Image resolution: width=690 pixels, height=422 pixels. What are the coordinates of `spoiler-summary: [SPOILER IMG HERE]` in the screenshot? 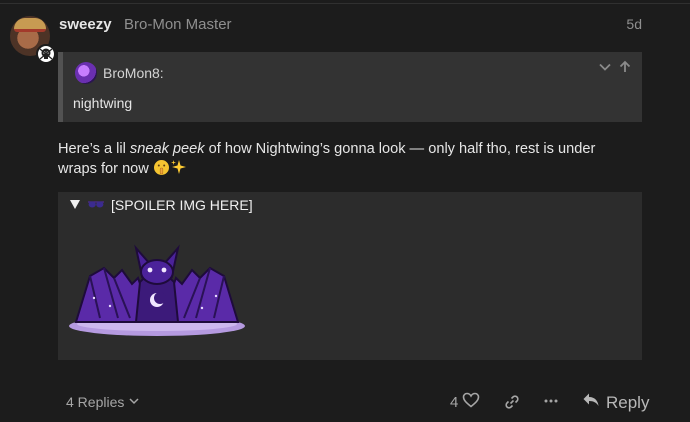 It's located at (161, 205).